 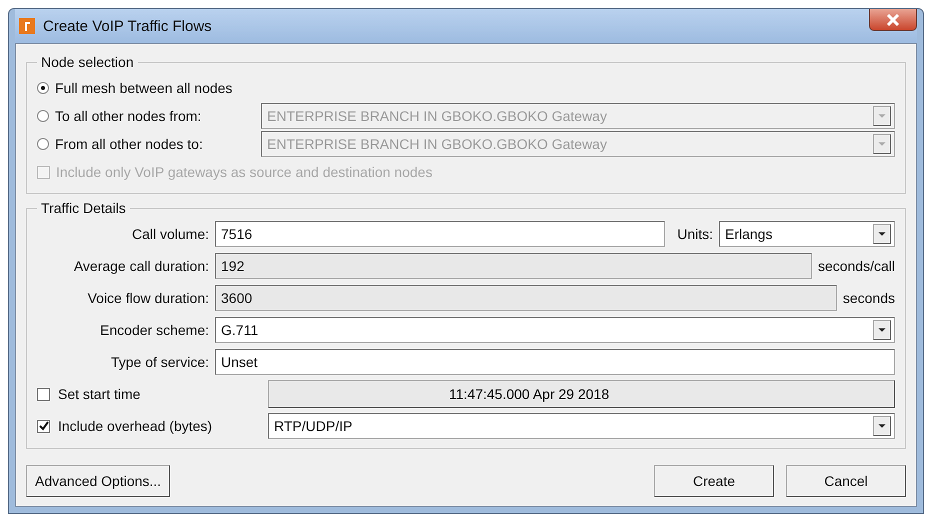 I want to click on field-label: Encoder scheme:, so click(x=154, y=330).